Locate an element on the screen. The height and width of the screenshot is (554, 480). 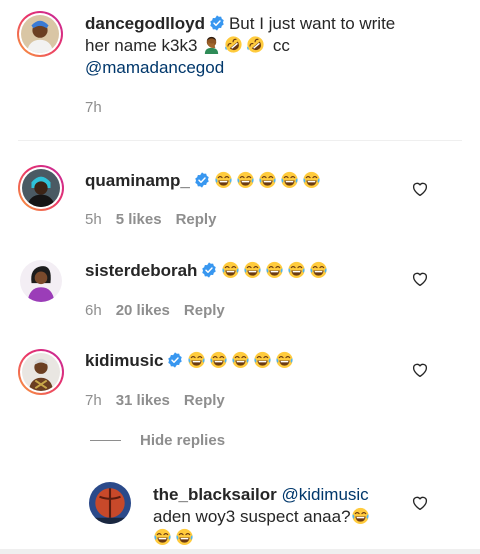
username: the_blacksailor is located at coordinates (215, 494).